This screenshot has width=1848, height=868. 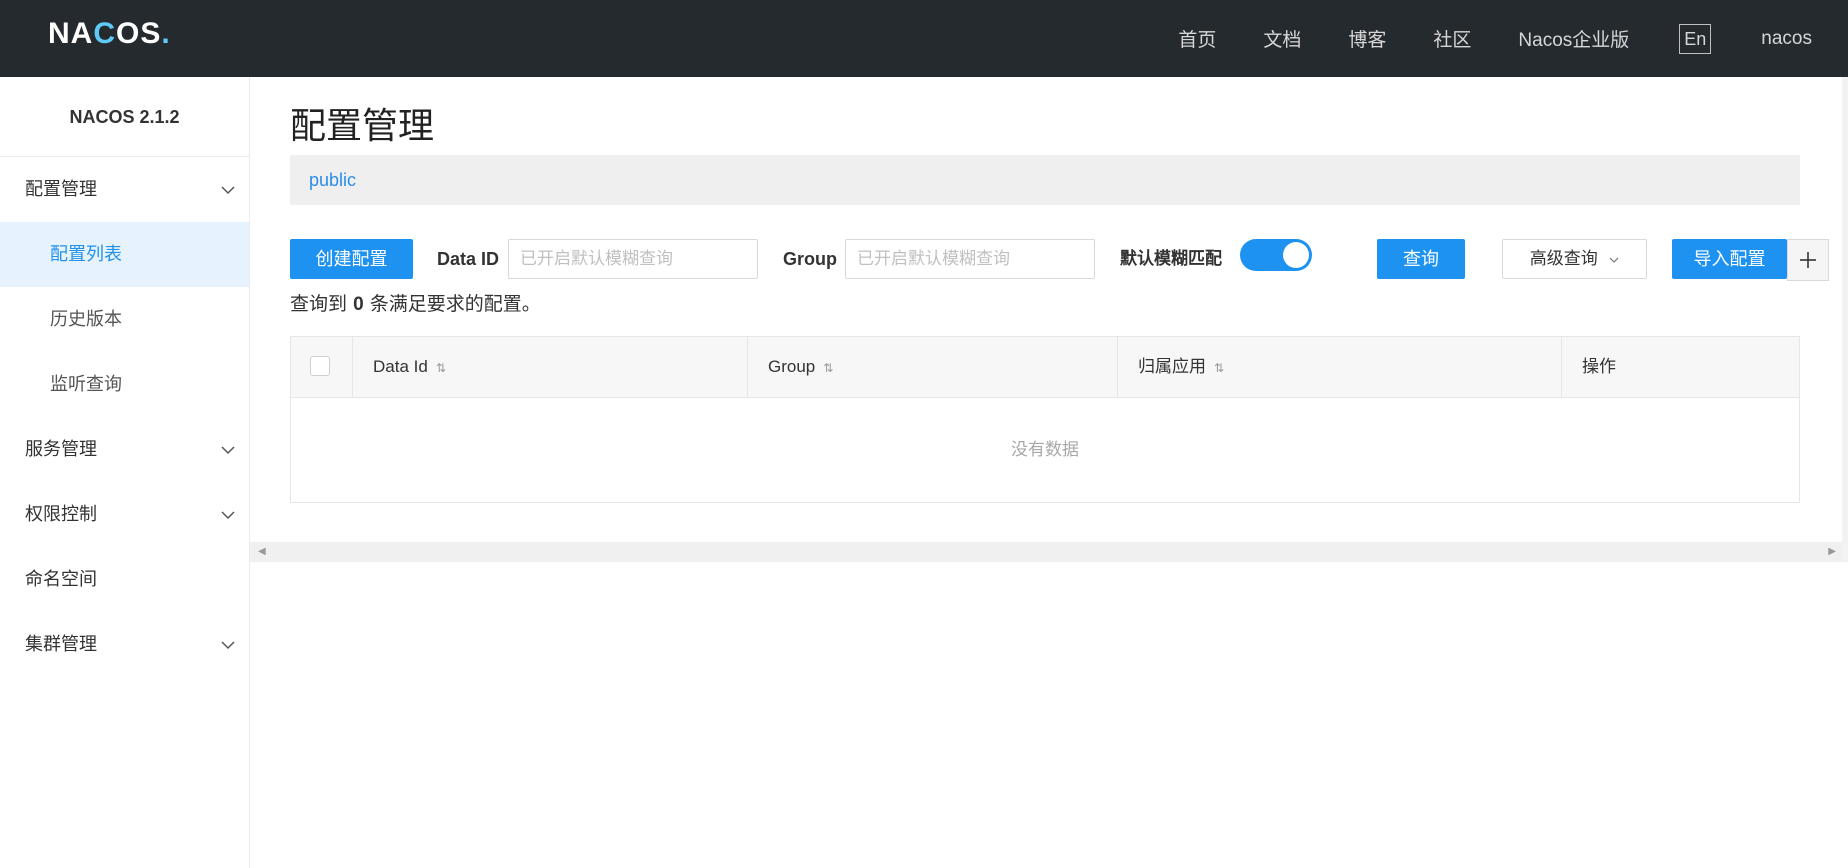 I want to click on namespace-bar: public, so click(x=1045, y=180).